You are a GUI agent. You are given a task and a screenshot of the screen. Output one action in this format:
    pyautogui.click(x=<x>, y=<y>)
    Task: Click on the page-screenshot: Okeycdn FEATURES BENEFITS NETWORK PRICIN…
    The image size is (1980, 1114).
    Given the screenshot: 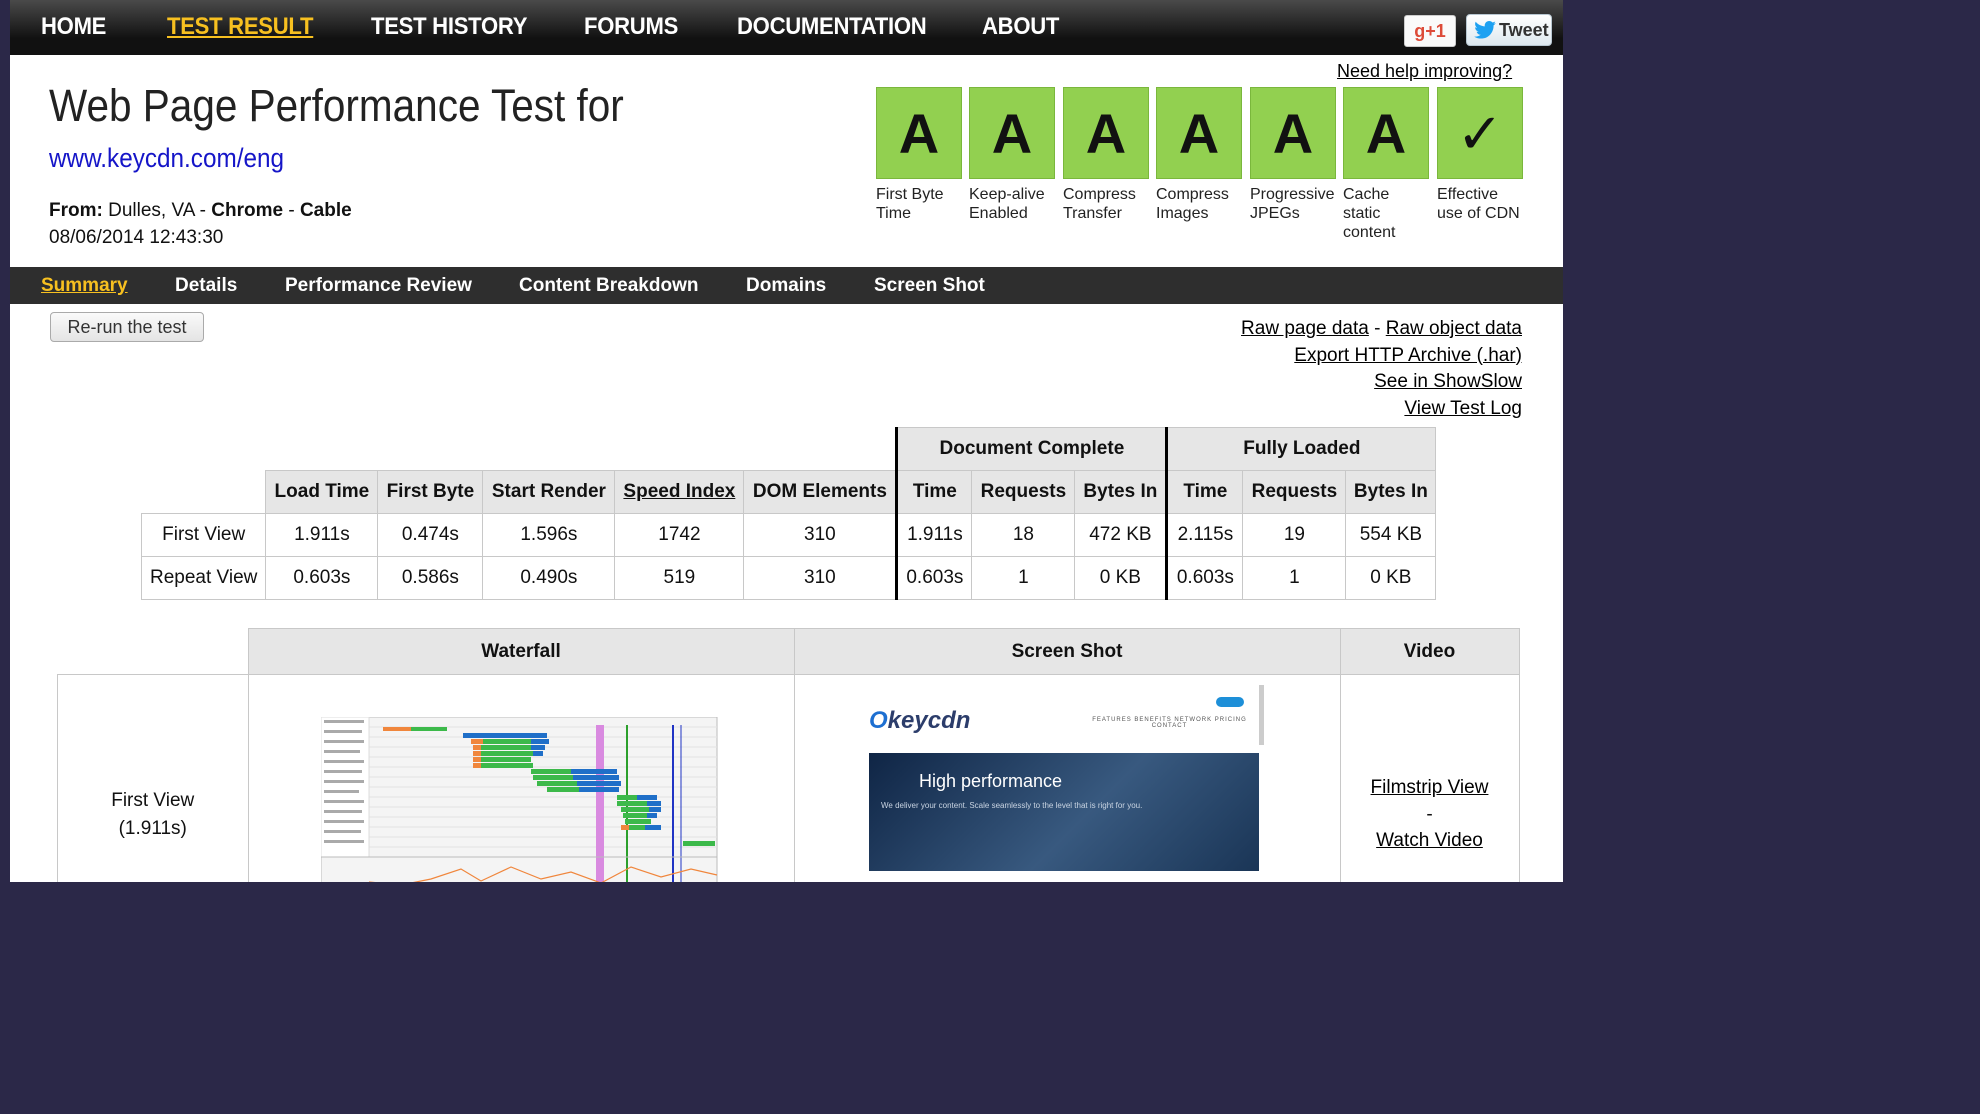 What is the action you would take?
    pyautogui.click(x=1067, y=783)
    